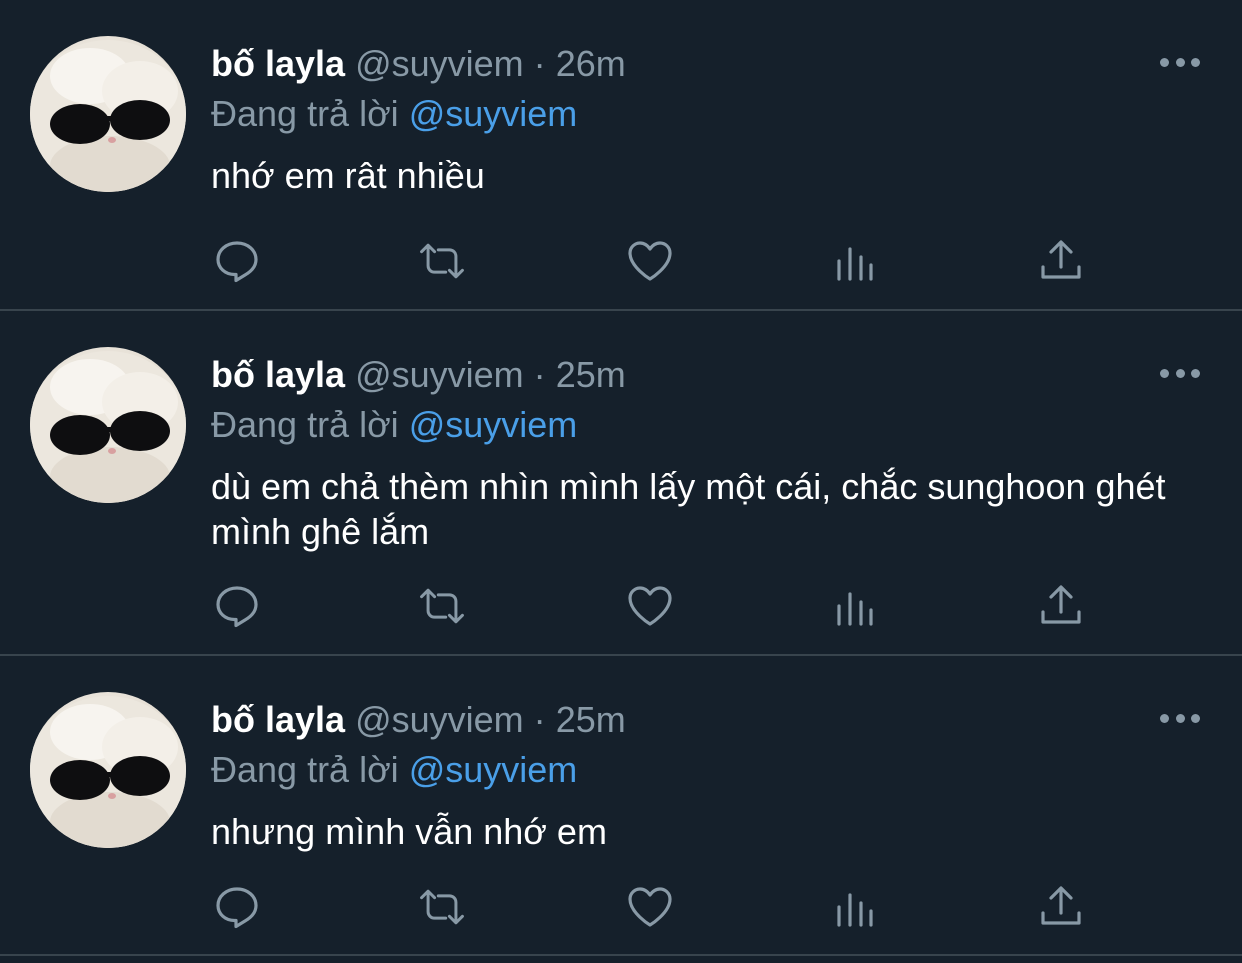 This screenshot has height=963, width=1242. I want to click on timestamp: 26m, so click(591, 63).